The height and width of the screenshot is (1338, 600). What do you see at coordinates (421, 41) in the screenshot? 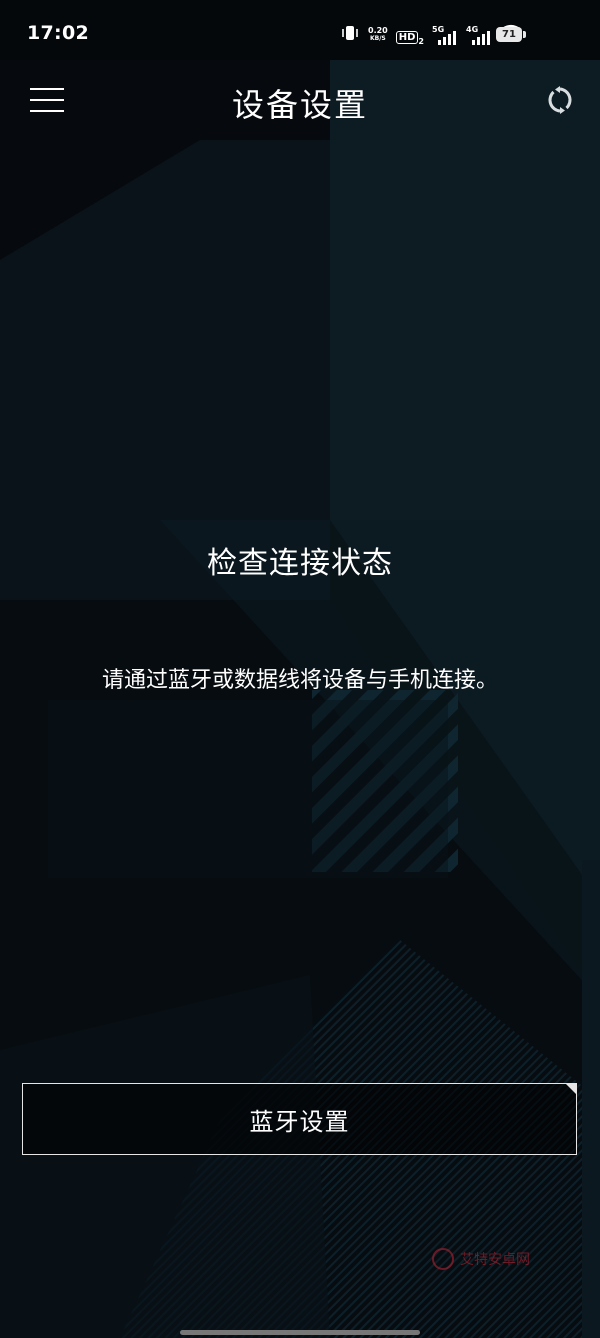
I see `hd-sub-text: 2` at bounding box center [421, 41].